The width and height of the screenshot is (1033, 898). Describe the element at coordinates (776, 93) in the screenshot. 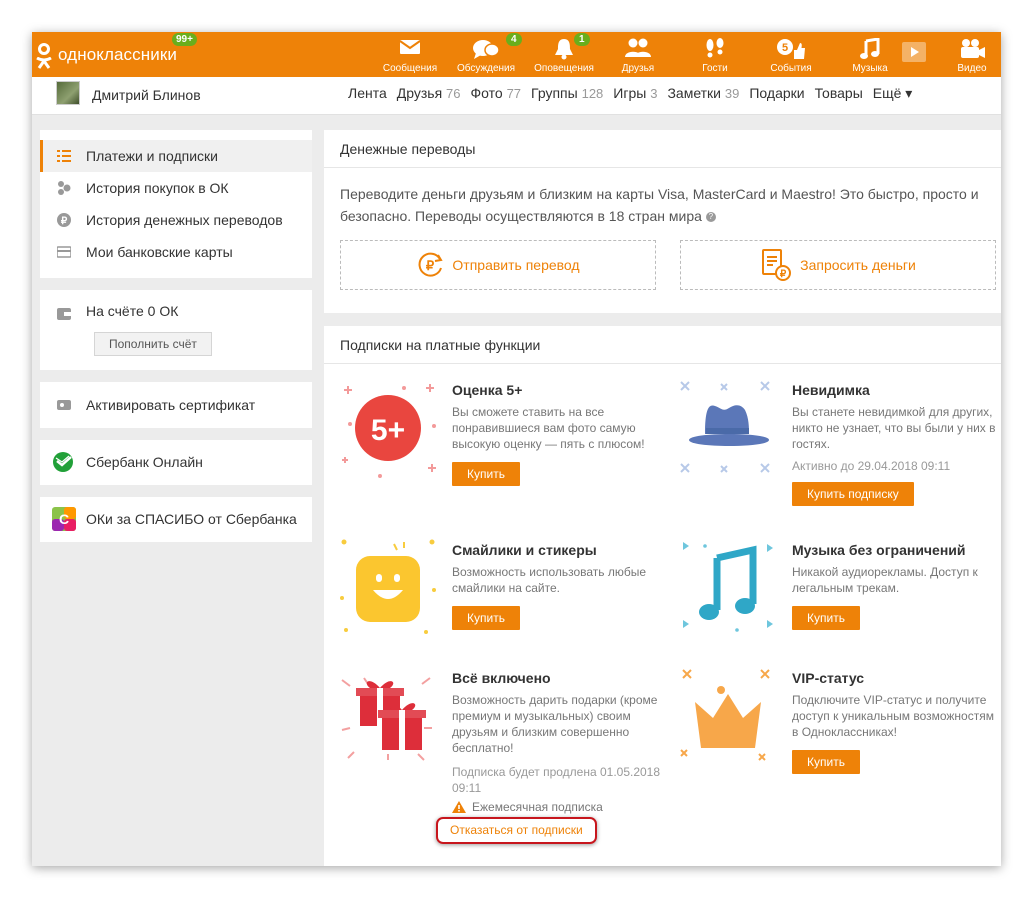

I see `profile-nav-gifts: Подарки` at that location.